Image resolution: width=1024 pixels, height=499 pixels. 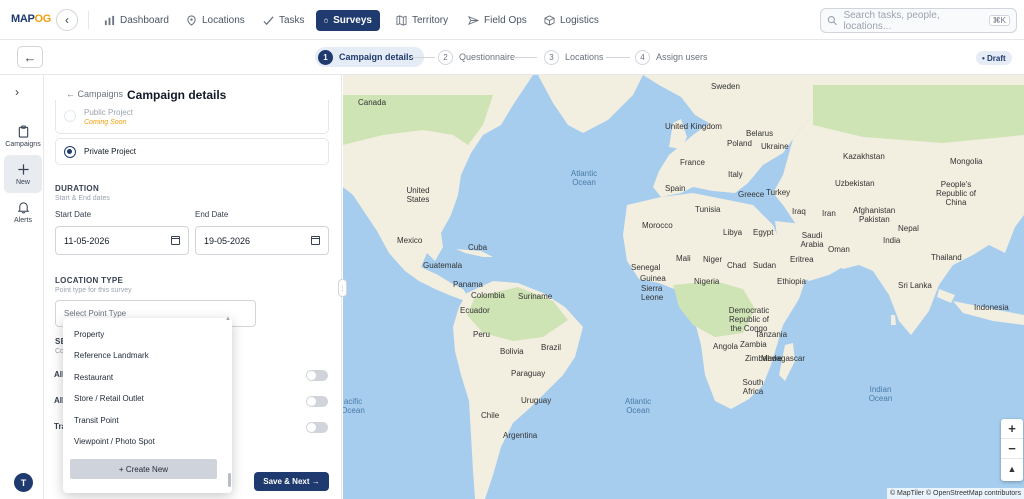 I want to click on map-label: Mexico, so click(x=410, y=240).